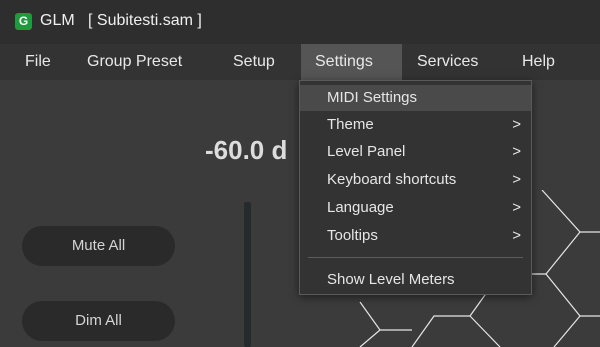  Describe the element at coordinates (372, 97) in the screenshot. I see `menu-item-label: MIDI Settings` at that location.